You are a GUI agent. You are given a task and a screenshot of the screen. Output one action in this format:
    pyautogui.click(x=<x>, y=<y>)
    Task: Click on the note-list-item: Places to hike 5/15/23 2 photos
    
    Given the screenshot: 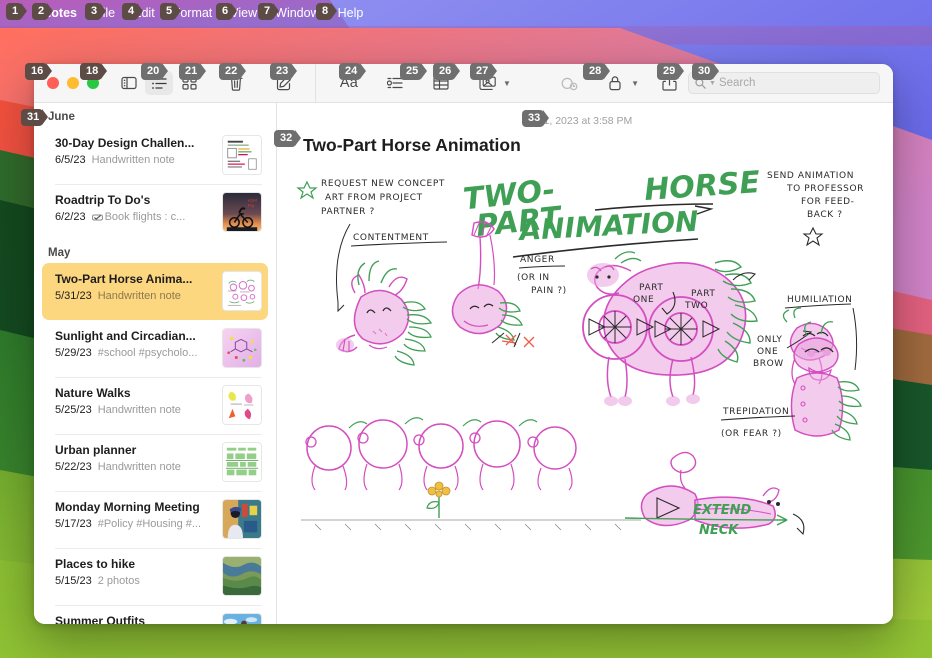 What is the action you would take?
    pyautogui.click(x=155, y=576)
    